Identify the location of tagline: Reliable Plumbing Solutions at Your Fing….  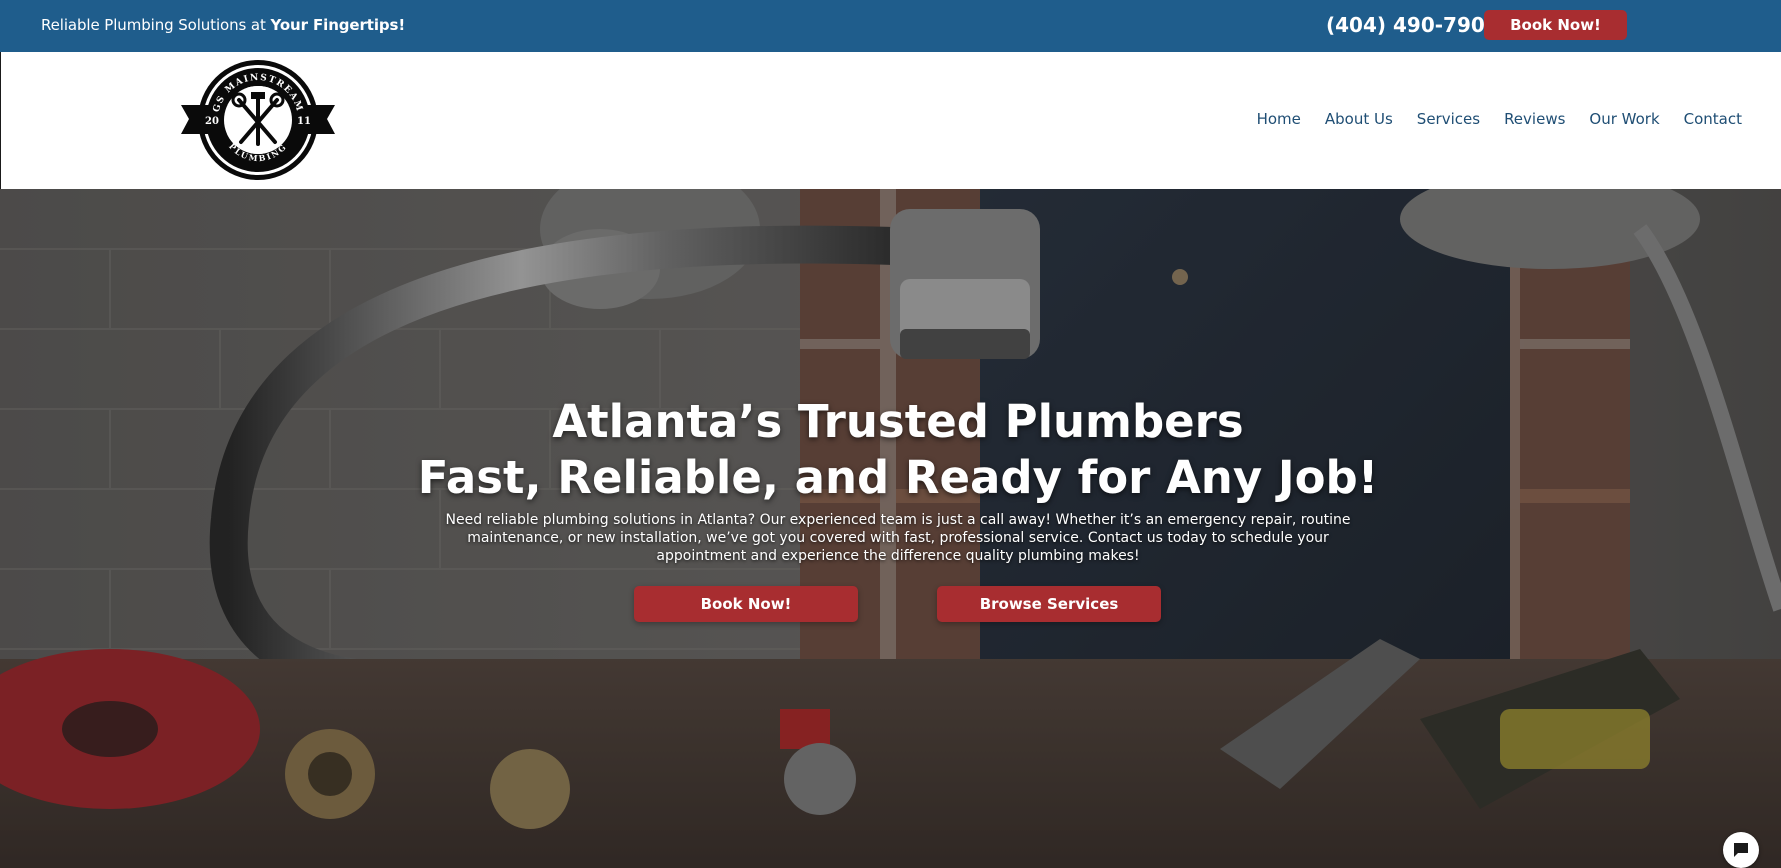
(223, 25).